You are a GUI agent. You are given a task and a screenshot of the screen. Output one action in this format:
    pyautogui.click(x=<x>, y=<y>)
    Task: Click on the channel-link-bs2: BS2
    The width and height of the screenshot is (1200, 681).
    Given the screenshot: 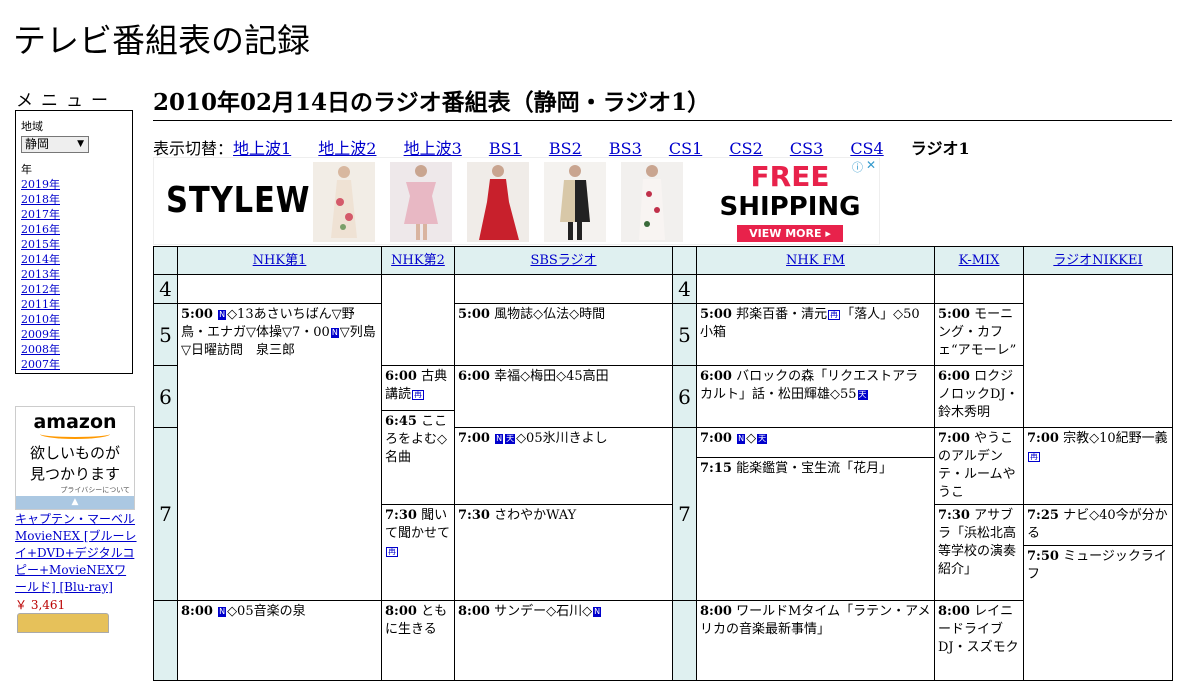 What is the action you would take?
    pyautogui.click(x=565, y=148)
    